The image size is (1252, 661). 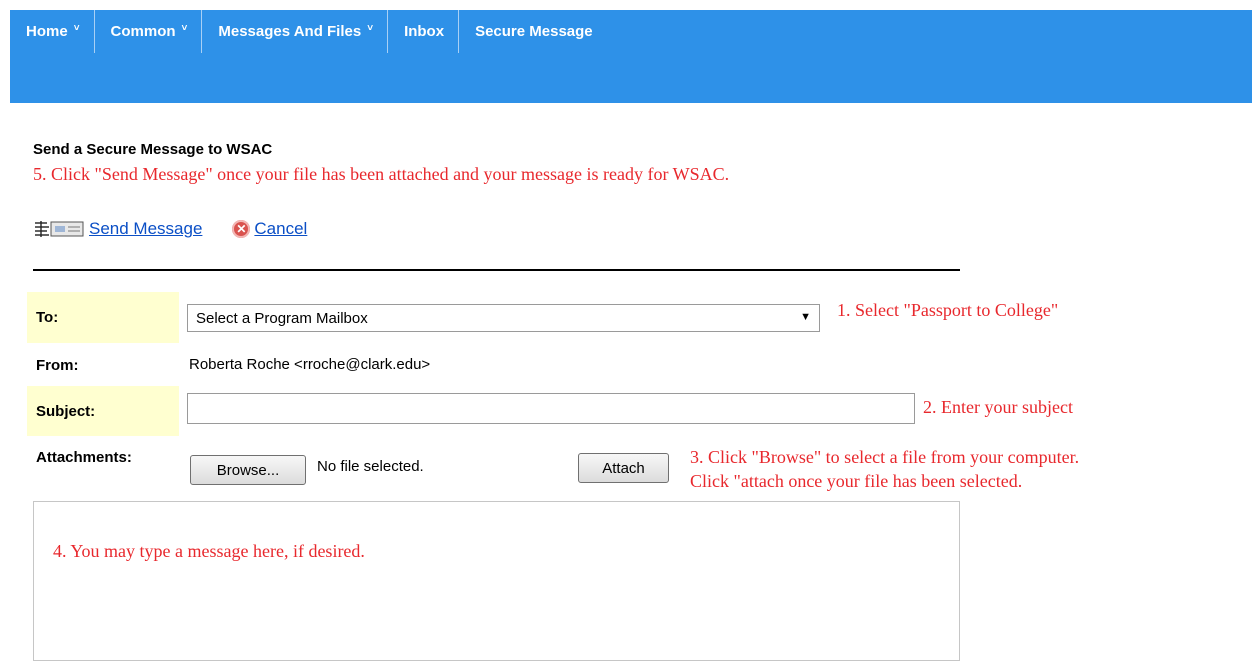 What do you see at coordinates (496, 270) in the screenshot?
I see `divider` at bounding box center [496, 270].